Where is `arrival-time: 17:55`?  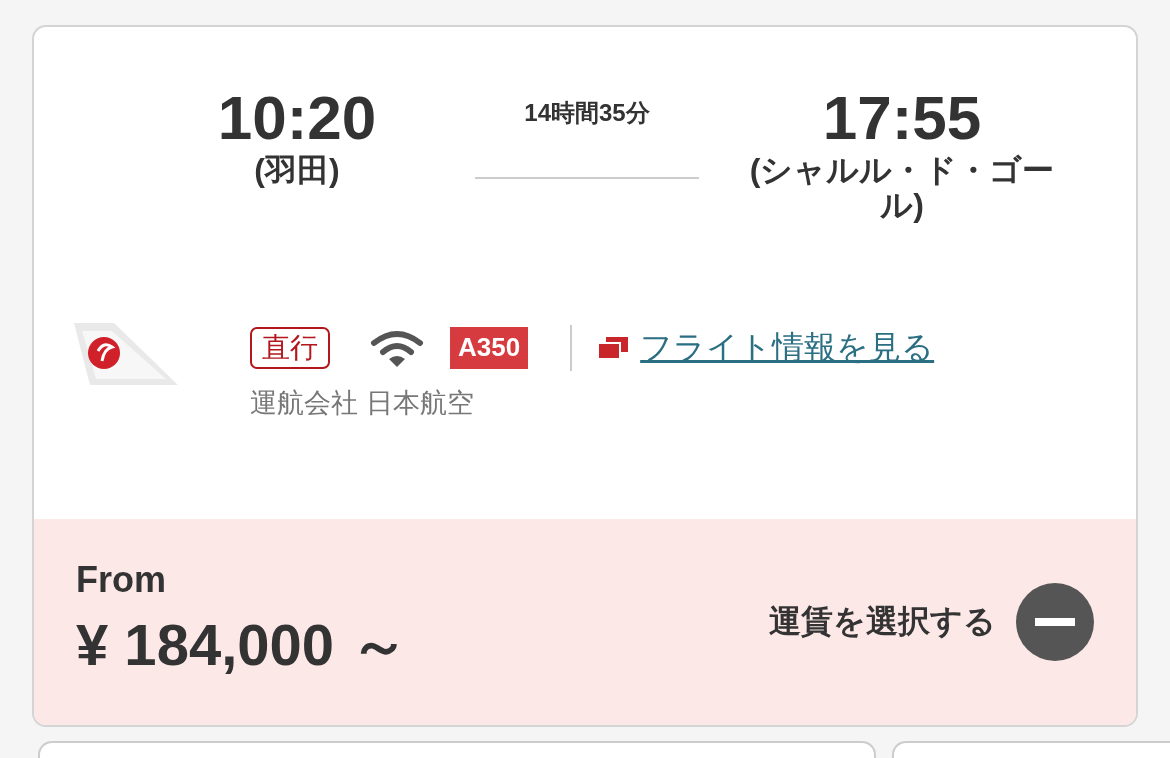 arrival-time: 17:55 is located at coordinates (902, 118).